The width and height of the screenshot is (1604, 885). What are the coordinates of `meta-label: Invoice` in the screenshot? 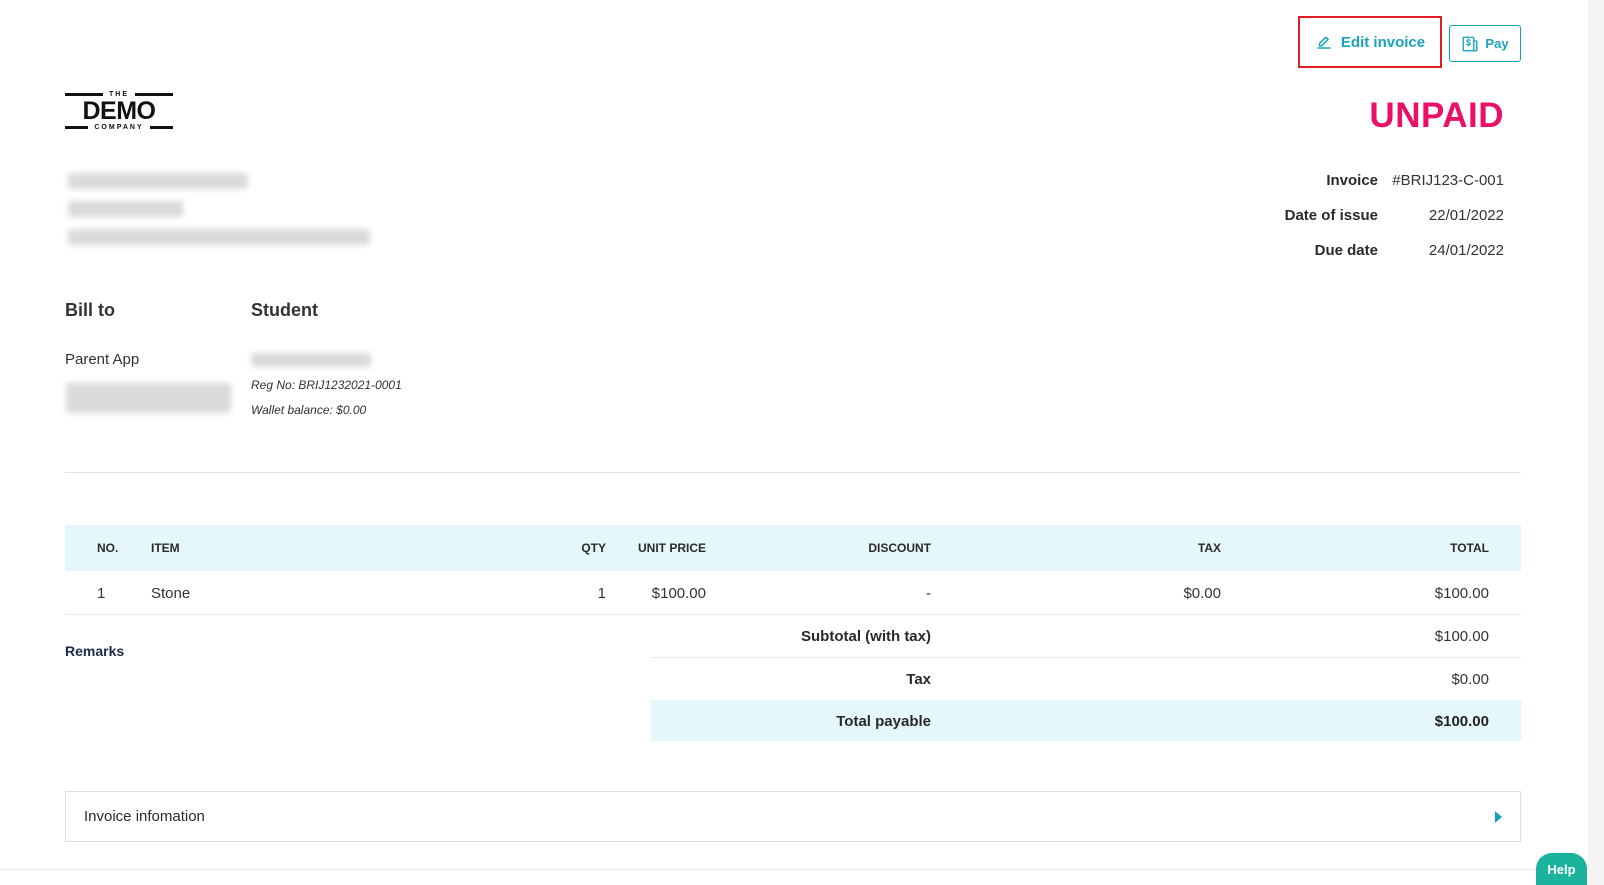 It's located at (1352, 180).